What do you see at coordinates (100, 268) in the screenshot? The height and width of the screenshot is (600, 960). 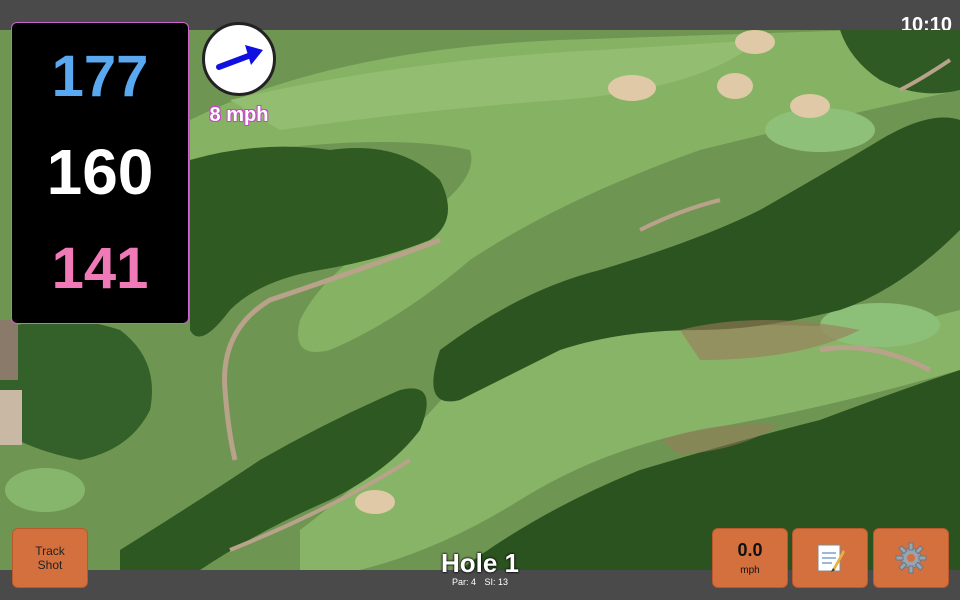 I see `distance-front: 141` at bounding box center [100, 268].